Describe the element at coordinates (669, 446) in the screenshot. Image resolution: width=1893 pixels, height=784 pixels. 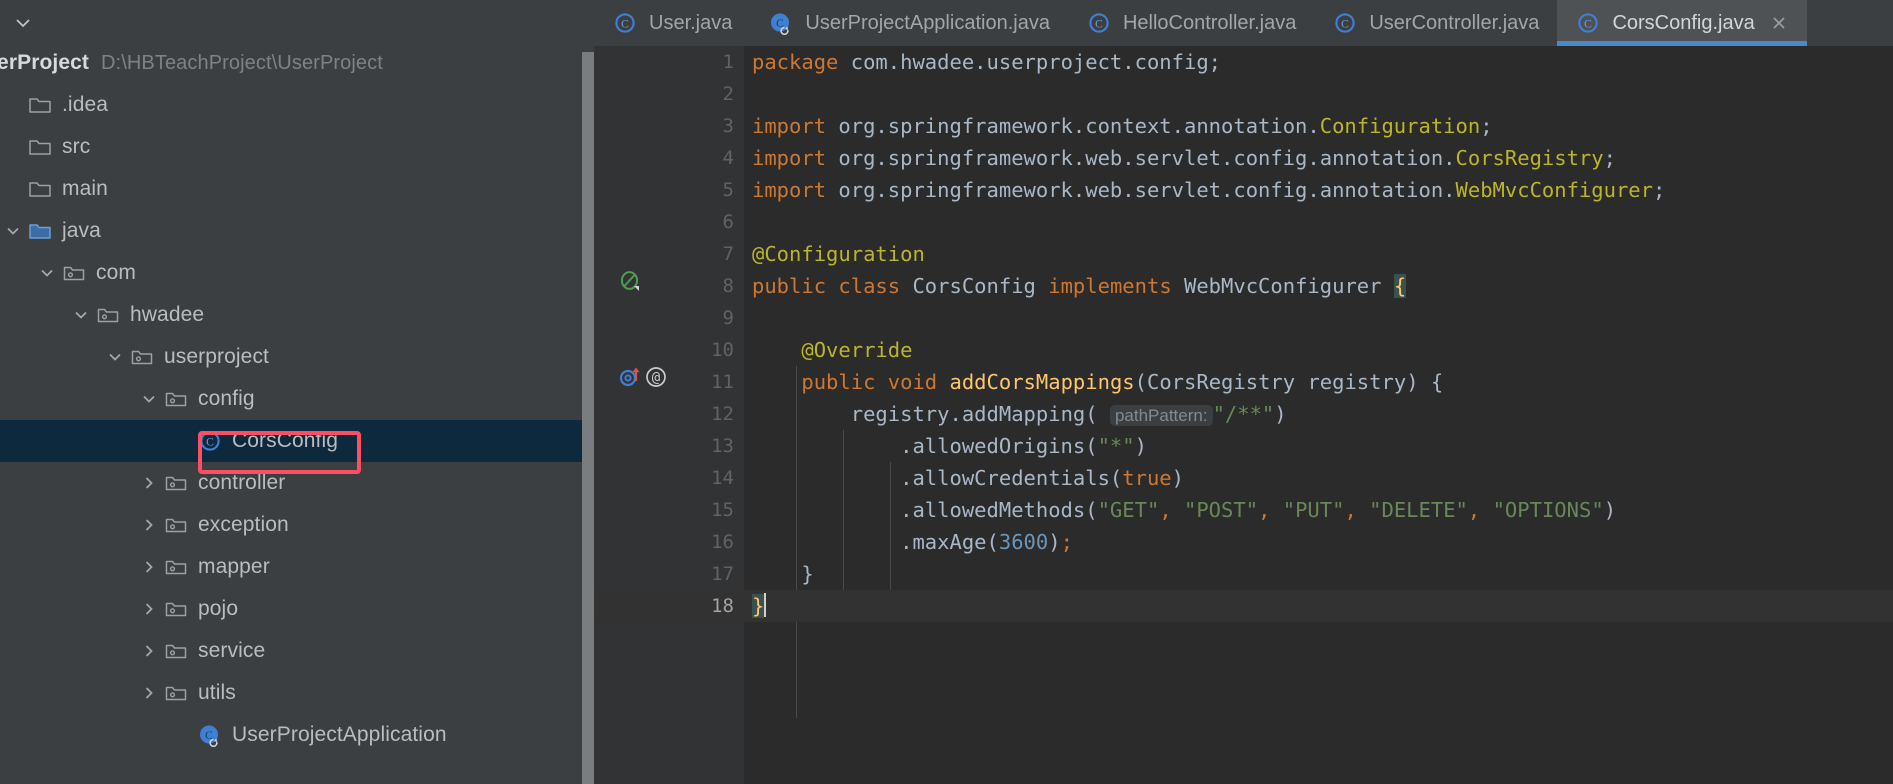
I see `line-number-13: 13` at that location.